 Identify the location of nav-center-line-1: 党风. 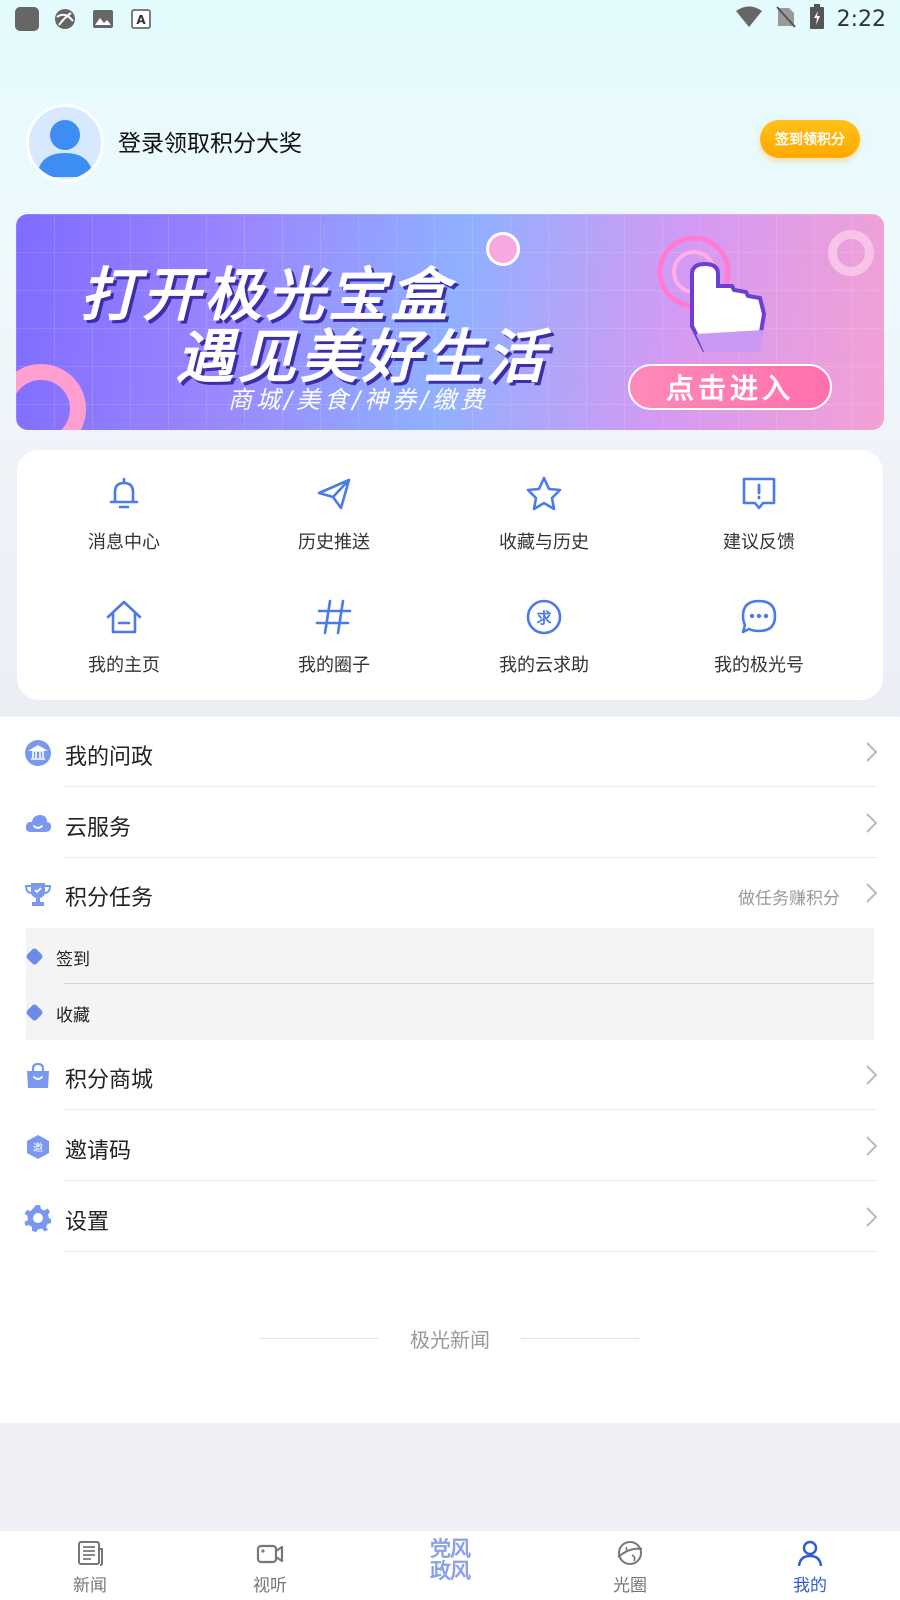
(450, 1549).